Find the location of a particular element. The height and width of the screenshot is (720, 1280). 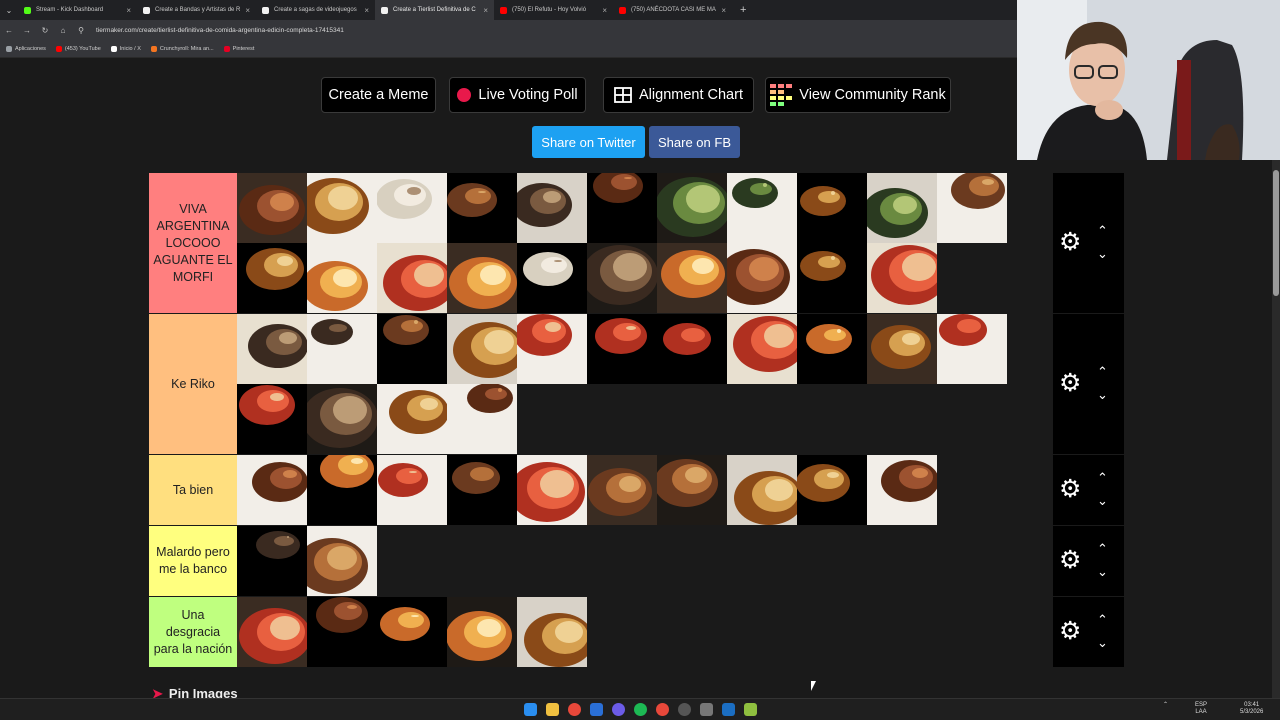

food-item-arroz-con-leche is located at coordinates (412, 632).